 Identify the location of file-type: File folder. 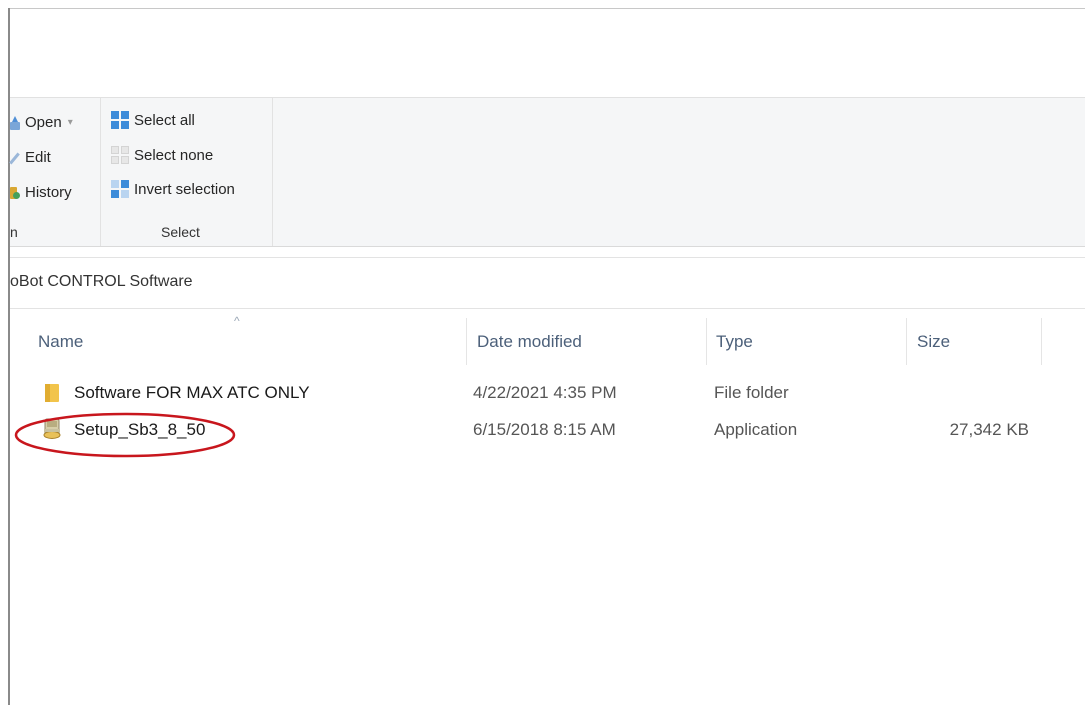
(751, 392).